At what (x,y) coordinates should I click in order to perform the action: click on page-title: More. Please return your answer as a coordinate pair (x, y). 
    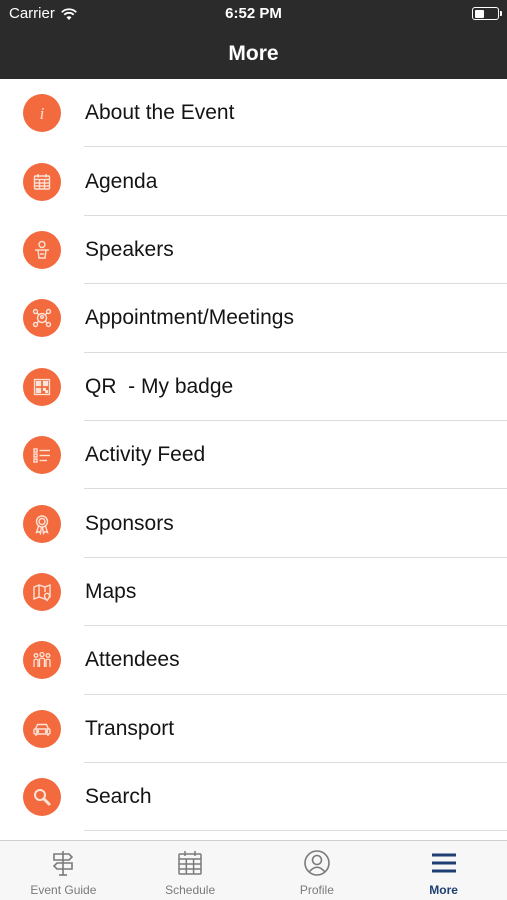
    Looking at the image, I should click on (253, 53).